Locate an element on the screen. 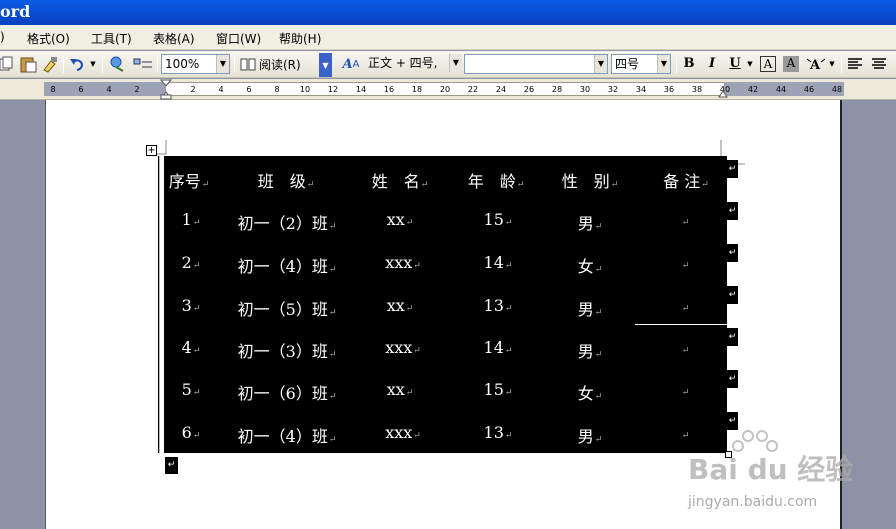  table-move-handle: + is located at coordinates (151, 150).